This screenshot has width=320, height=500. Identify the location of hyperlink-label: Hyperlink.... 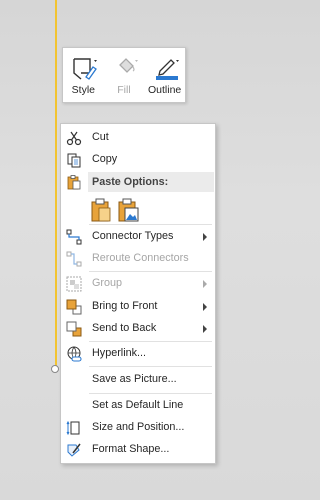
(119, 353).